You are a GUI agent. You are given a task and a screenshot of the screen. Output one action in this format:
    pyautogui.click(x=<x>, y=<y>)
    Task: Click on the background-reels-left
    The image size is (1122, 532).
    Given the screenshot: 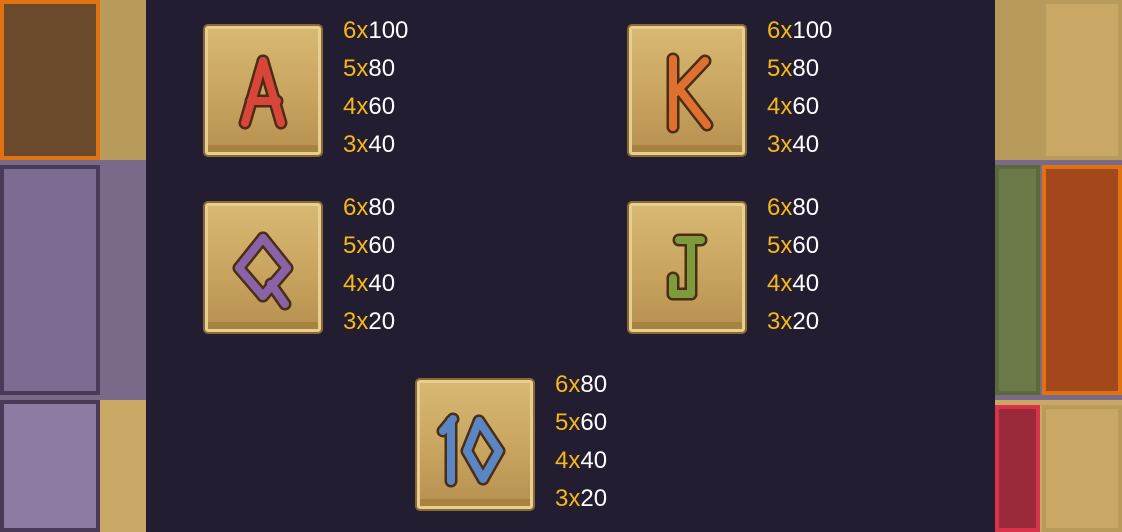 What is the action you would take?
    pyautogui.click(x=73, y=266)
    